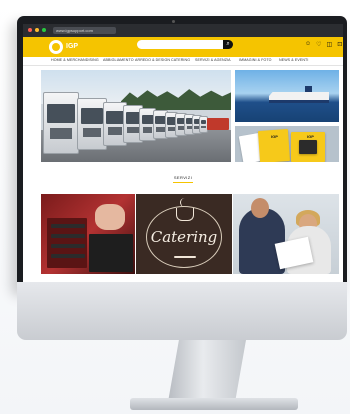 The height and width of the screenshot is (414, 350). Describe the element at coordinates (185, 257) in the screenshot. I see `spoon-icon` at that location.